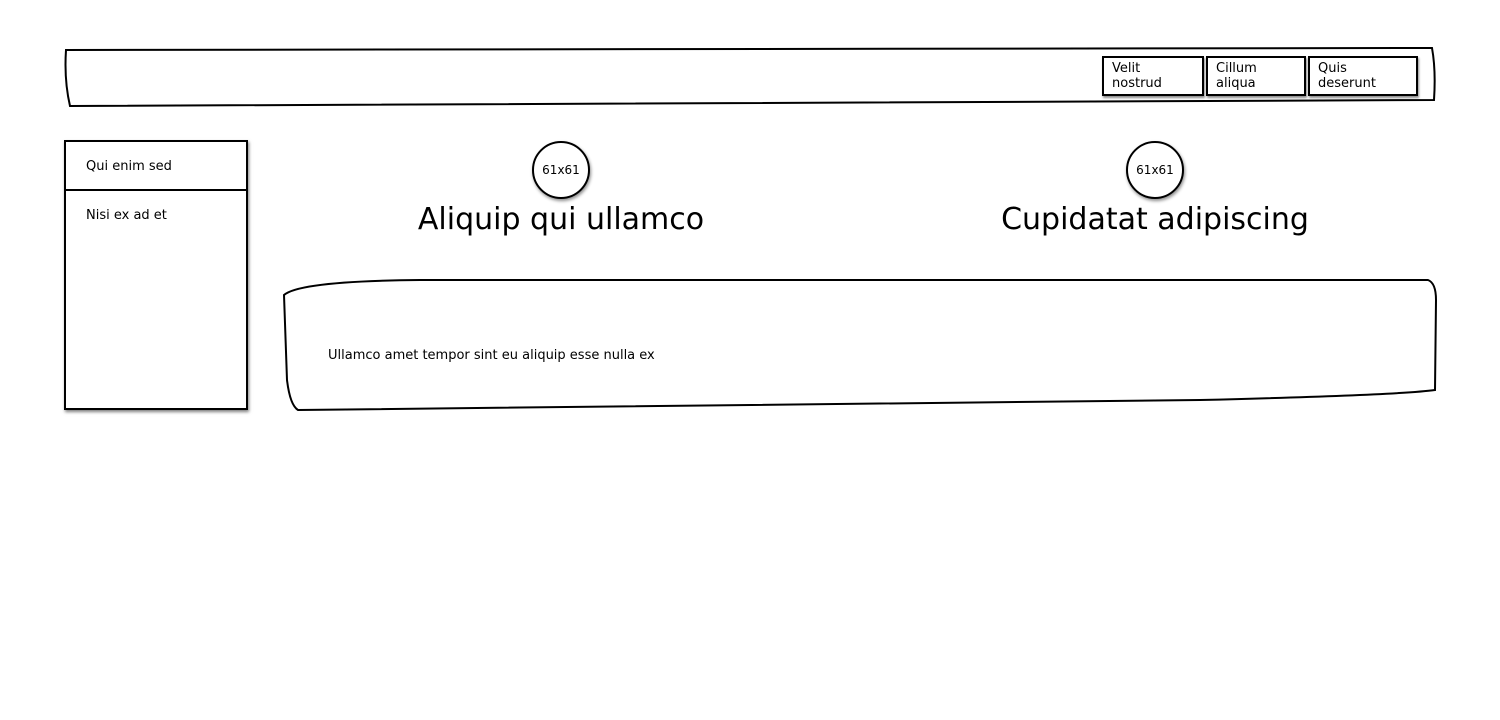 The width and height of the screenshot is (1500, 720). What do you see at coordinates (126, 215) in the screenshot?
I see `sidebar-item-label: Nisi ex ad et` at bounding box center [126, 215].